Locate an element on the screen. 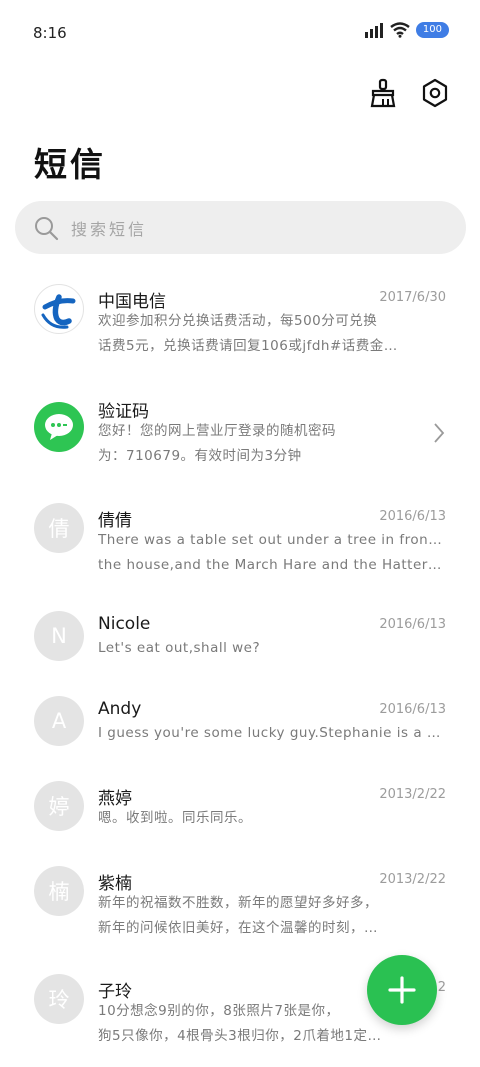 This screenshot has height=1067, width=480. contact-name: Nicole is located at coordinates (124, 624).